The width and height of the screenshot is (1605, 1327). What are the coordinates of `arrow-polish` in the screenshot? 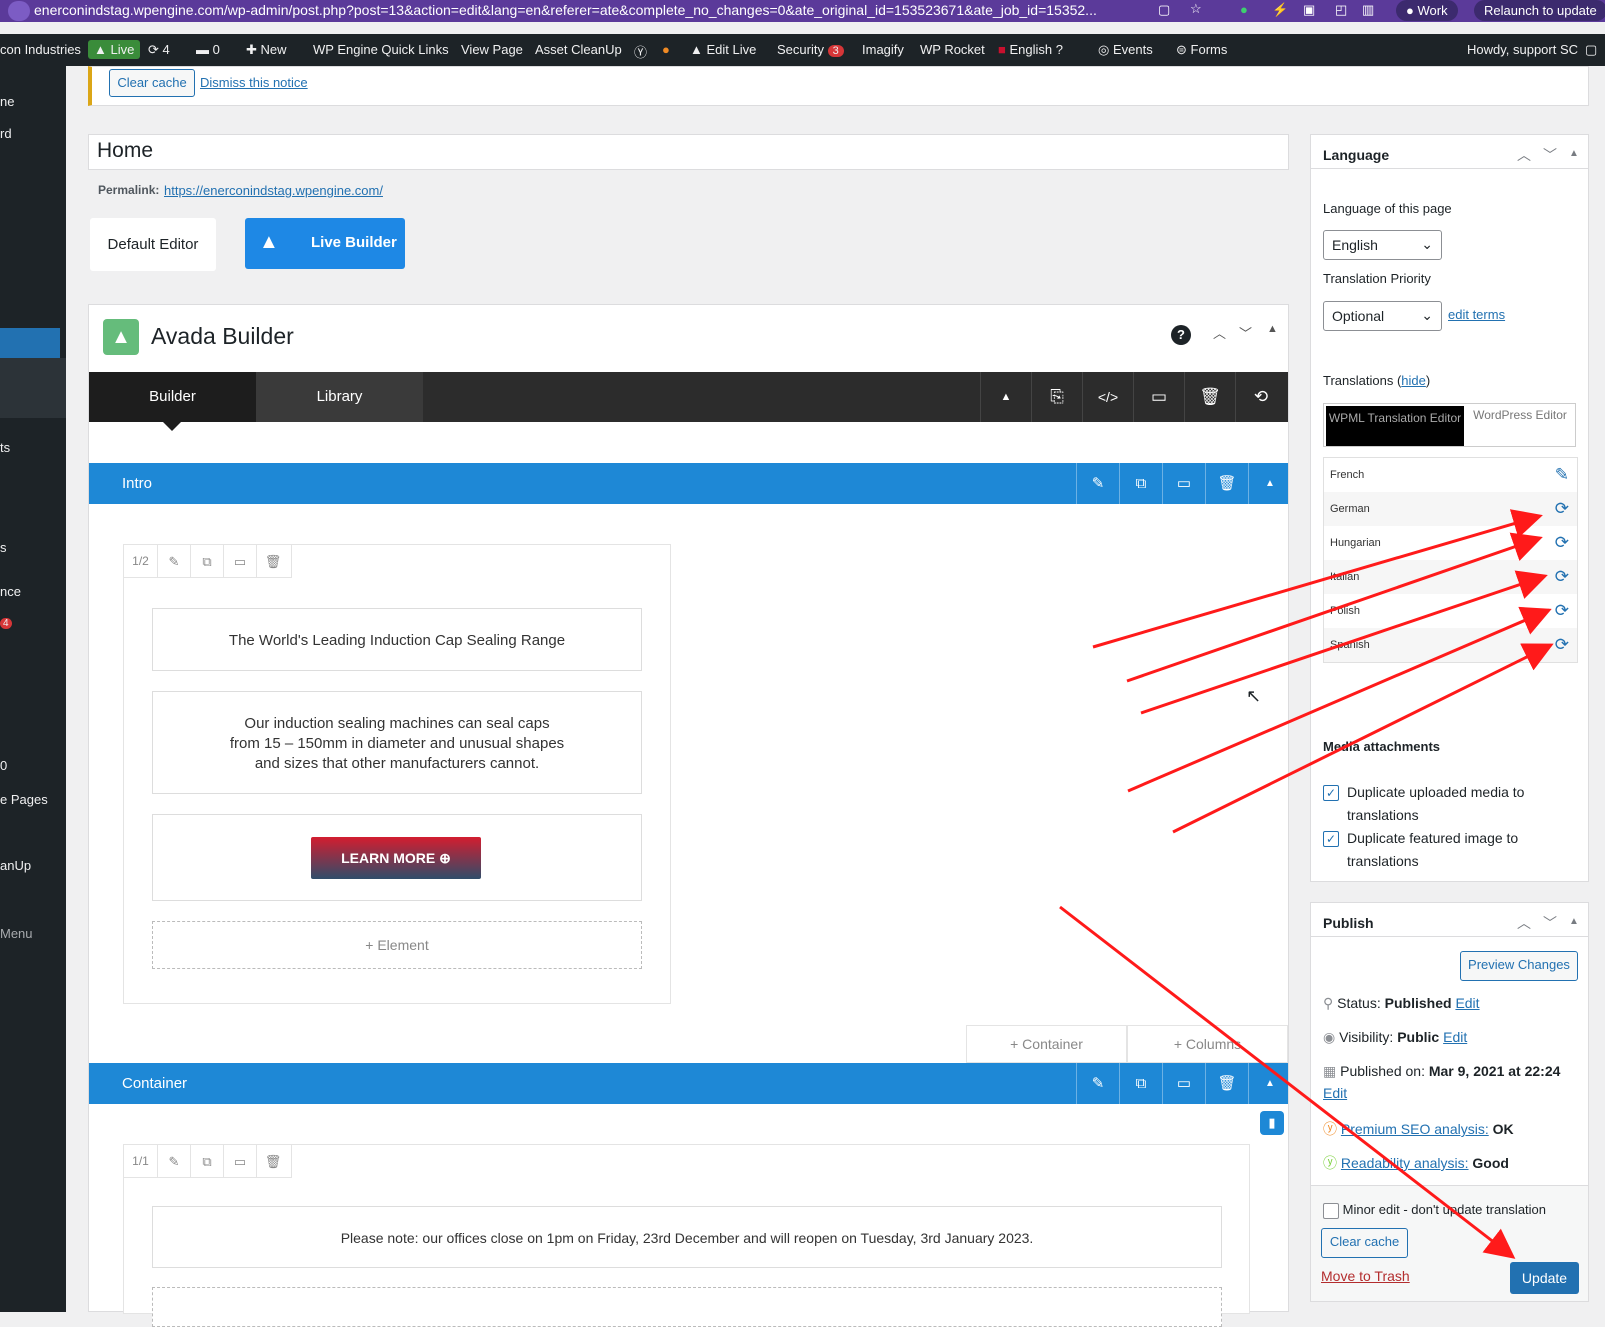 It's located at (1339, 699).